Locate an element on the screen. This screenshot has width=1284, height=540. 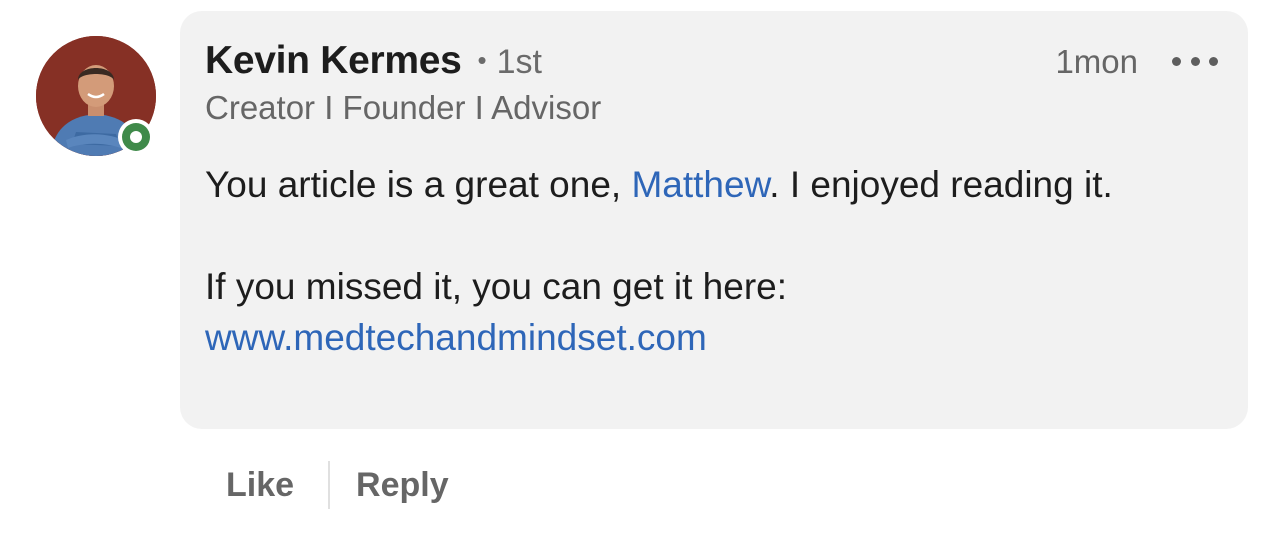
comment-actions: Like Reply is located at coordinates (337, 485).